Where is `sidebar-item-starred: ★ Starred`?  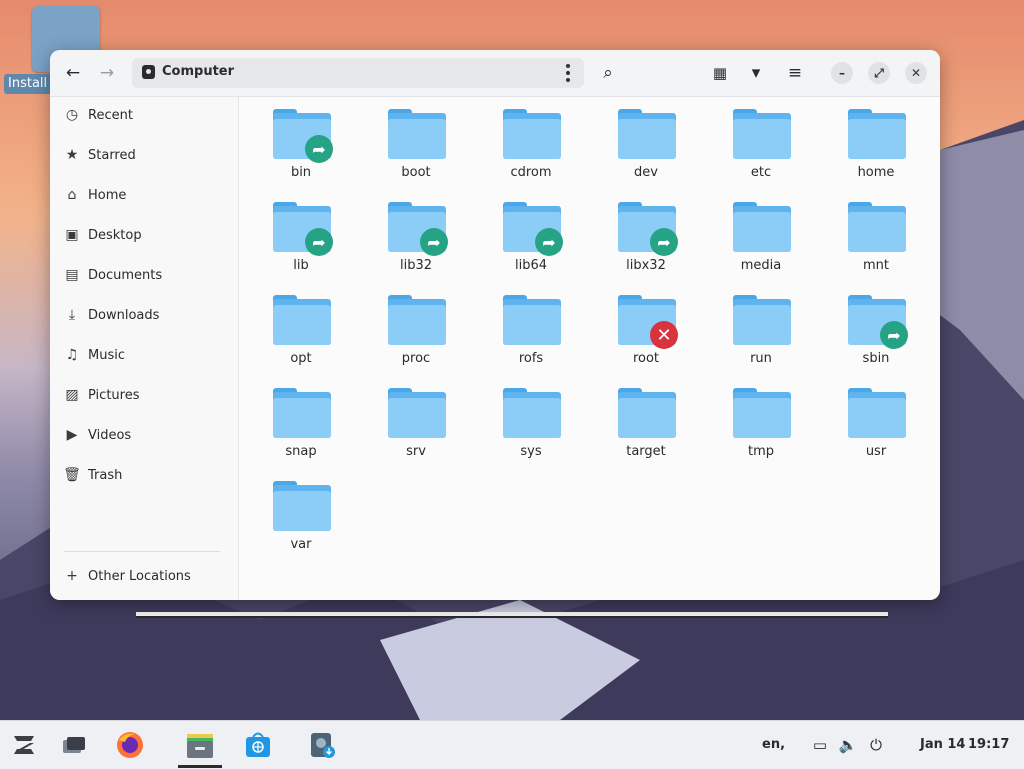 sidebar-item-starred: ★ Starred is located at coordinates (144, 155).